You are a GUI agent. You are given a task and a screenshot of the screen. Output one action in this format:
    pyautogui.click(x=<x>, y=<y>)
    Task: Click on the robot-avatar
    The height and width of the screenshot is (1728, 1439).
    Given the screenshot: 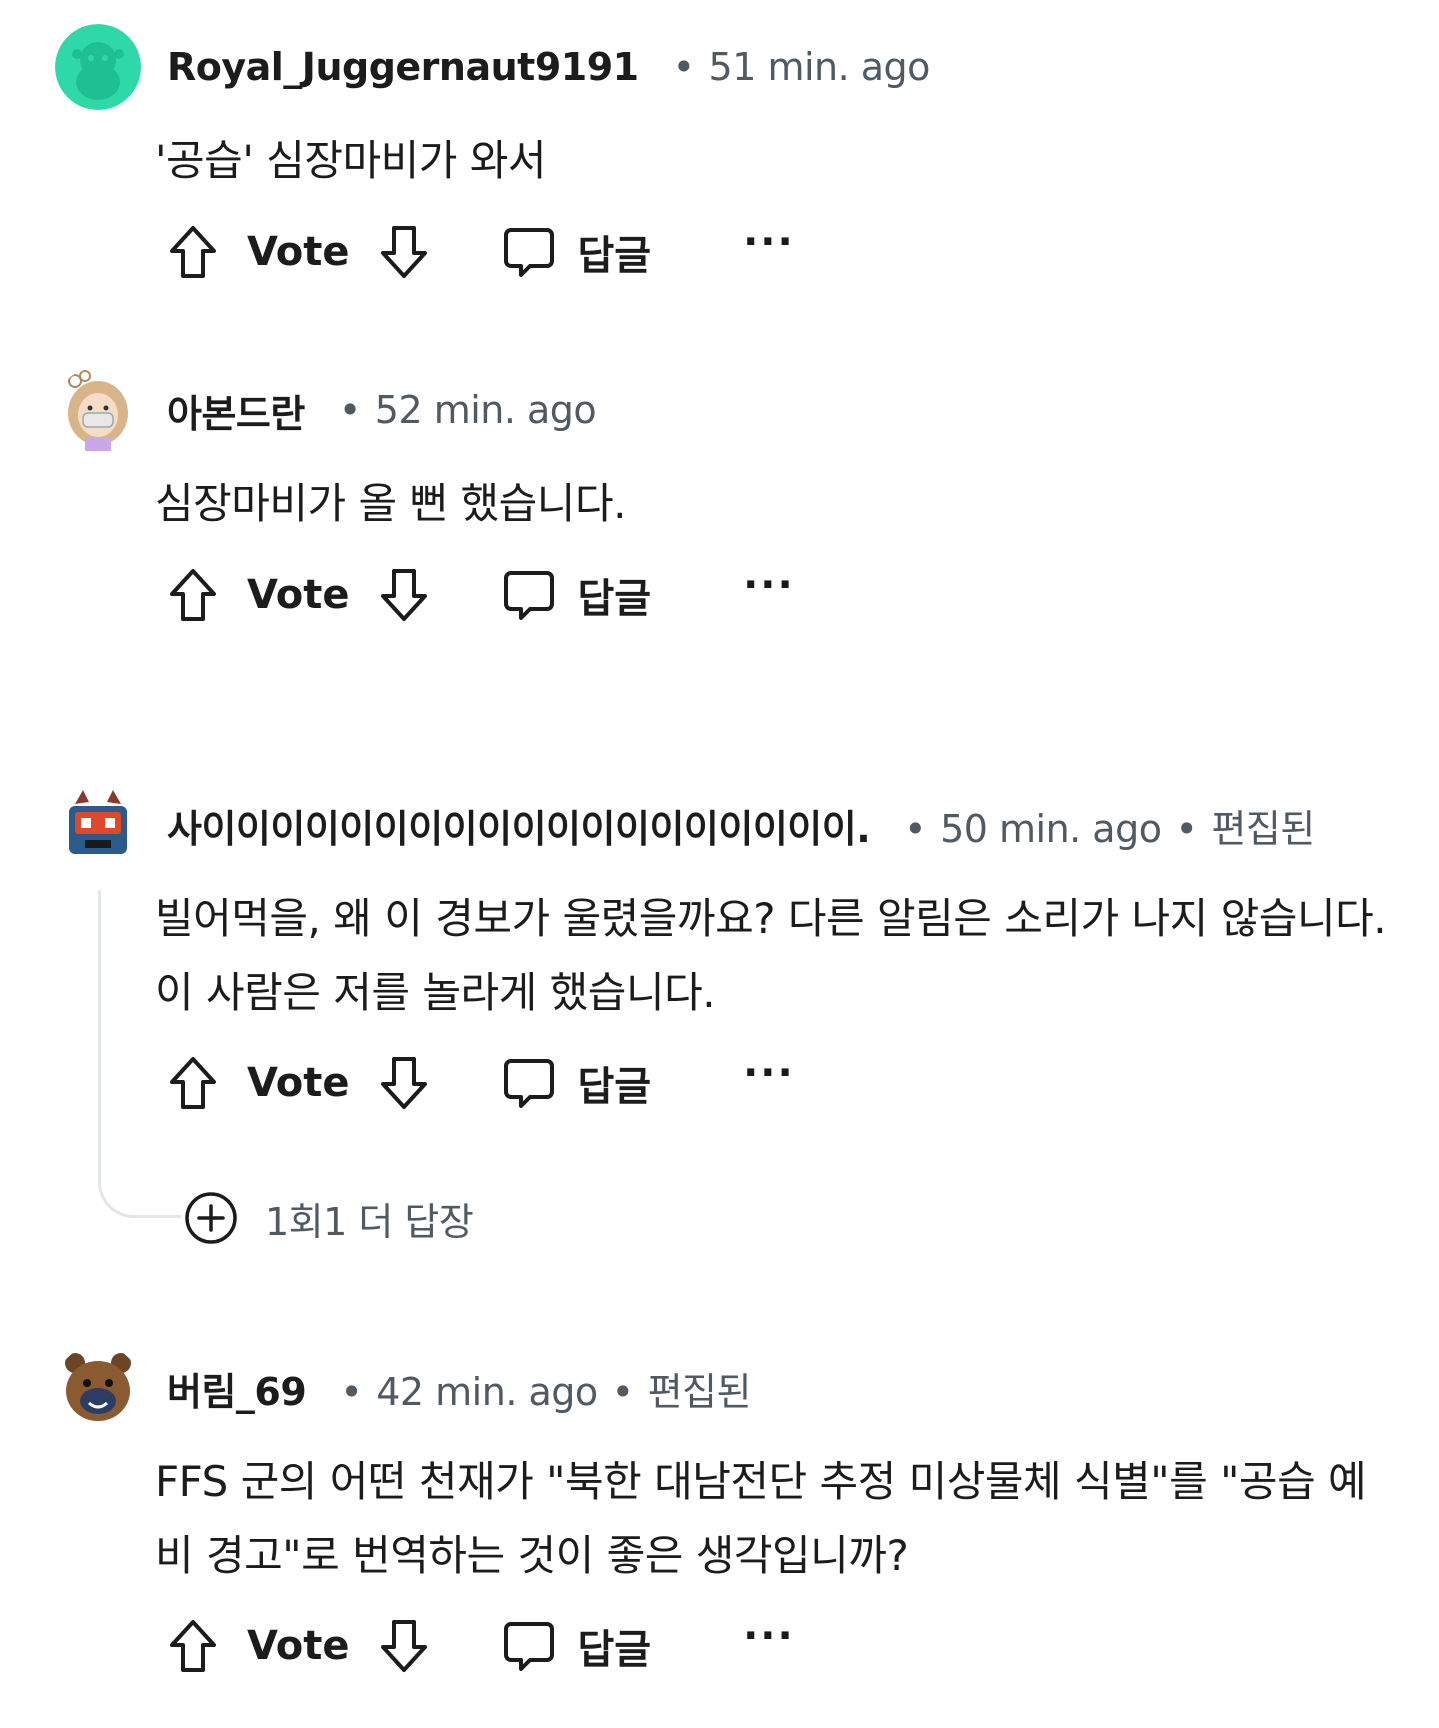 What is the action you would take?
    pyautogui.click(x=98, y=825)
    